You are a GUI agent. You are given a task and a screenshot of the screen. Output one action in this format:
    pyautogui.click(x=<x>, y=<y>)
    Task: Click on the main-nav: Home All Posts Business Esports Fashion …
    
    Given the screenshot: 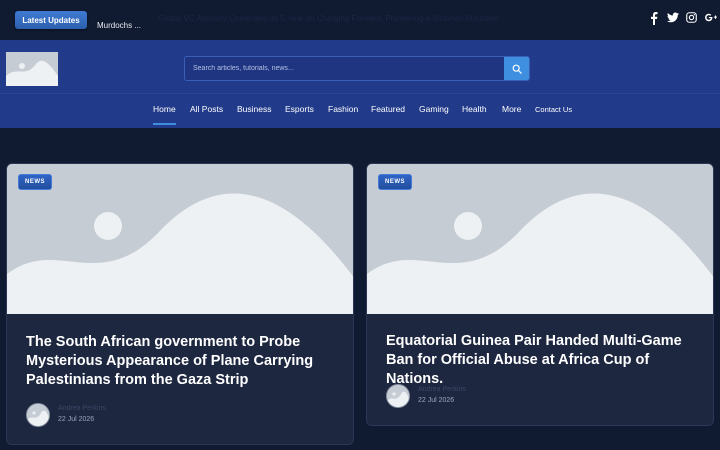 What is the action you would take?
    pyautogui.click(x=360, y=111)
    